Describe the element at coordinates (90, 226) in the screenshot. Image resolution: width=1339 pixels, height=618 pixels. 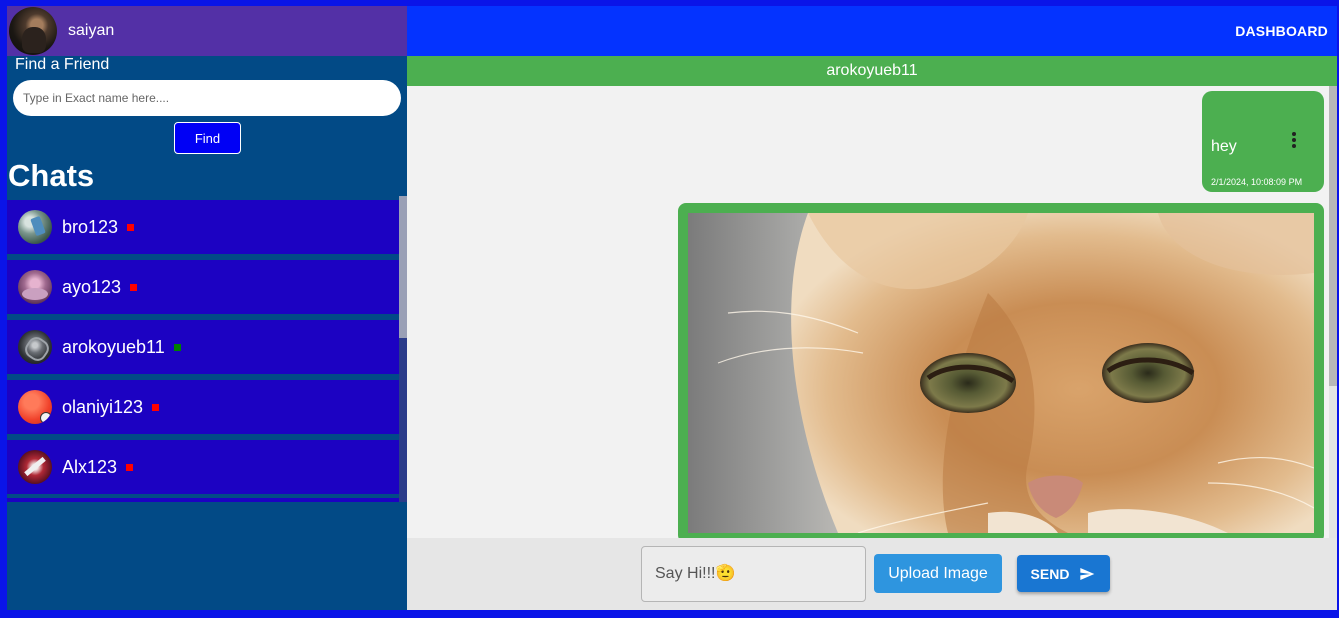
I see `chat-name: bro123` at that location.